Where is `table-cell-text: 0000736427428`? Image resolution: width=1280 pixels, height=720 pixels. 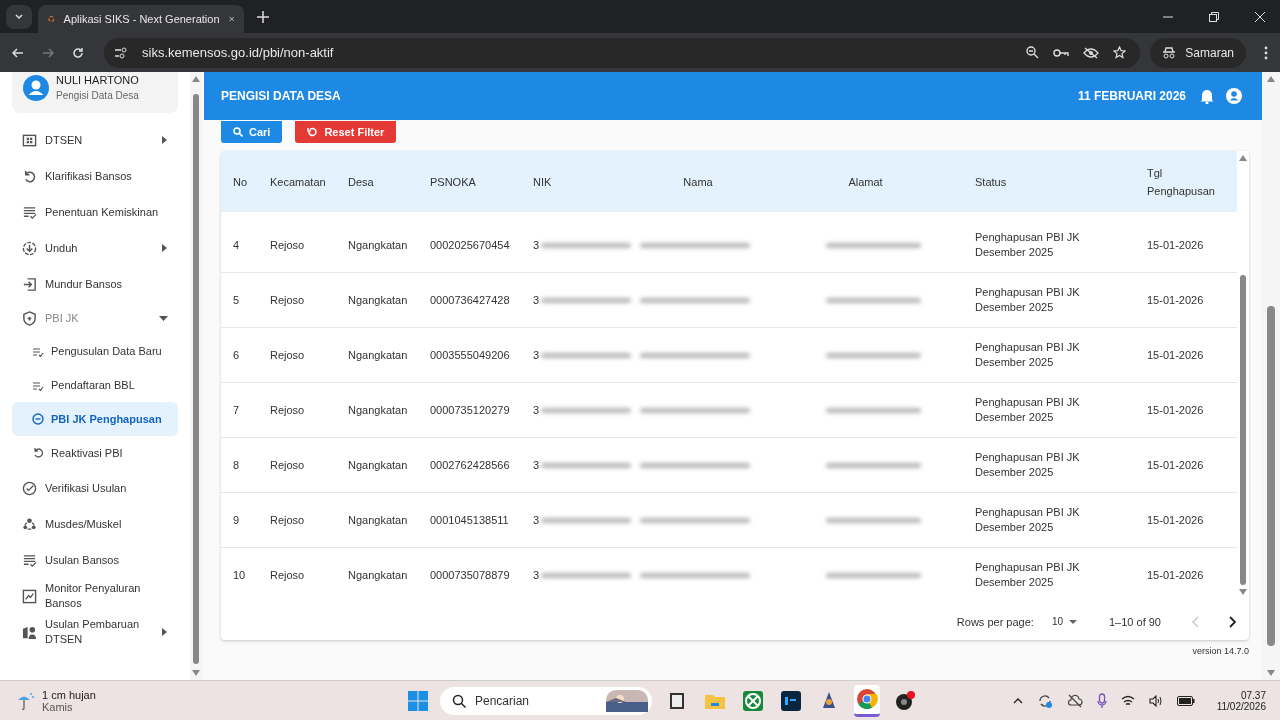 table-cell-text: 0000736427428 is located at coordinates (470, 300).